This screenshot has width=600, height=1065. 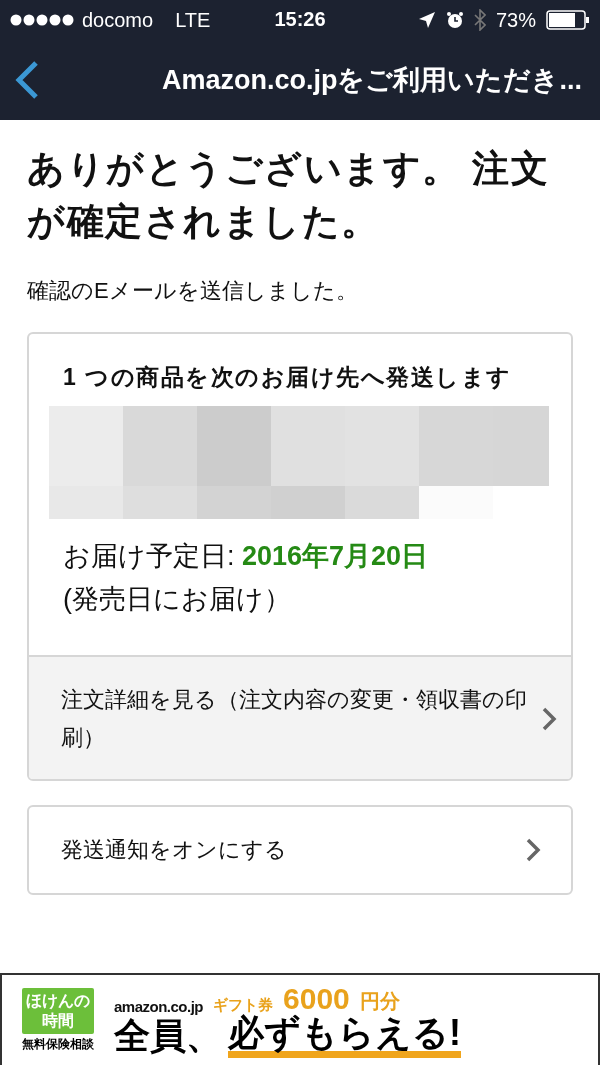 I want to click on shipment-title: 1 つの商品を次のお届け先へ発送します, so click(x=288, y=377).